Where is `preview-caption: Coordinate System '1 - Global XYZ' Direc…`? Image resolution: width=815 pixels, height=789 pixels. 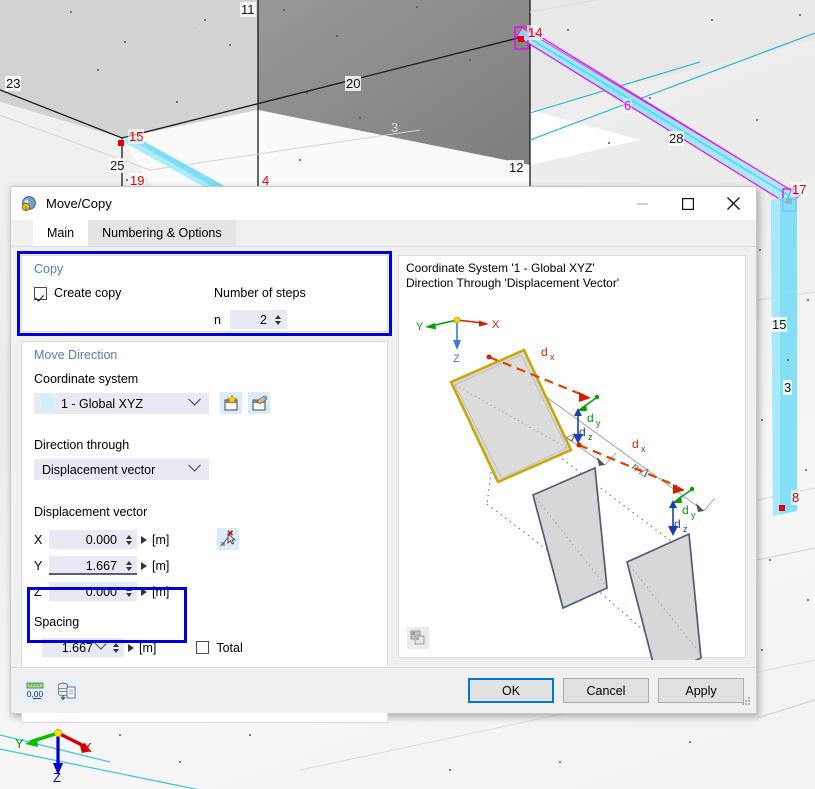
preview-caption: Coordinate System '1 - Global XYZ' Direc… is located at coordinates (512, 276).